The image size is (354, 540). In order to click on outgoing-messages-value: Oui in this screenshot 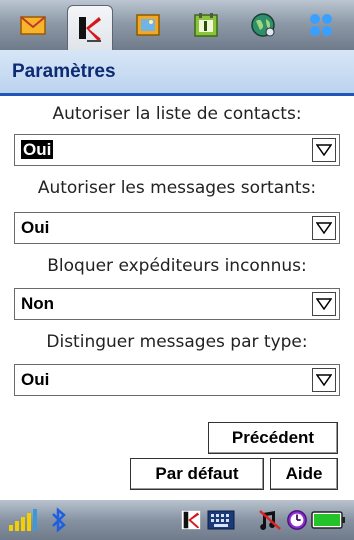, I will do `click(35, 227)`.